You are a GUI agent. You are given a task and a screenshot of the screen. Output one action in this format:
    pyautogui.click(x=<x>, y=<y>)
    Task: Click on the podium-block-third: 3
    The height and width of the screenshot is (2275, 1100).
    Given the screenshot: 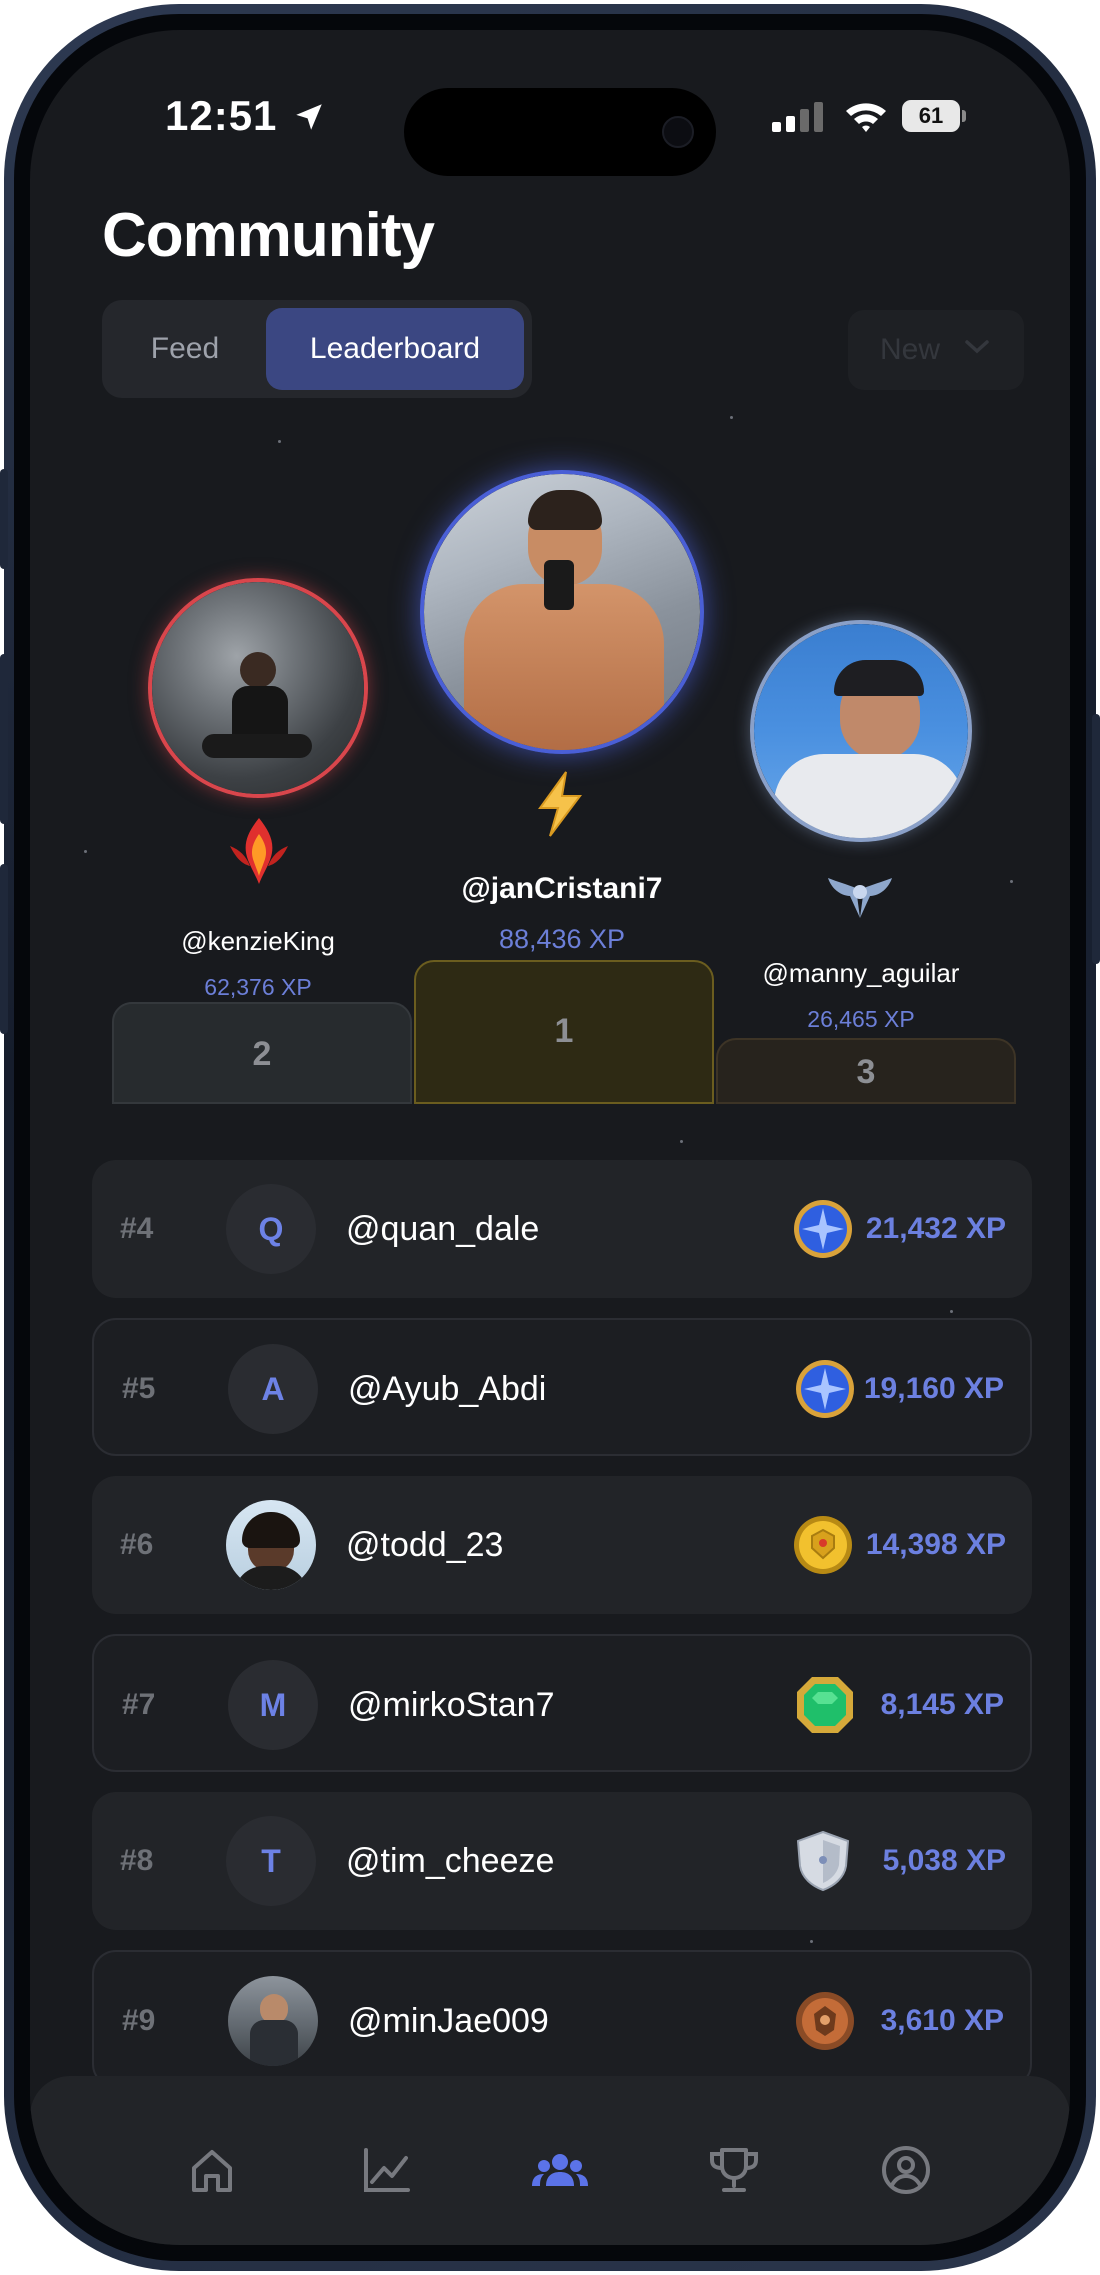 What is the action you would take?
    pyautogui.click(x=866, y=1071)
    